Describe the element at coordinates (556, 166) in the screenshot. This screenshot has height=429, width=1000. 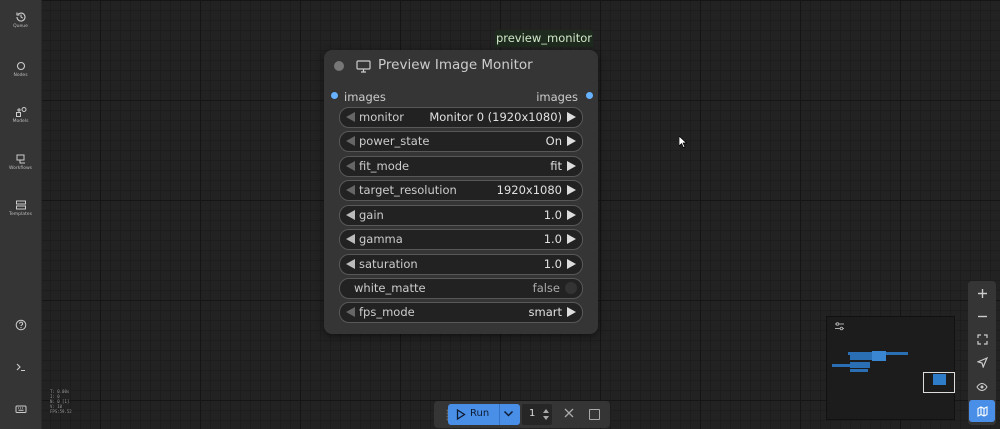
I see `widget-value: fit` at that location.